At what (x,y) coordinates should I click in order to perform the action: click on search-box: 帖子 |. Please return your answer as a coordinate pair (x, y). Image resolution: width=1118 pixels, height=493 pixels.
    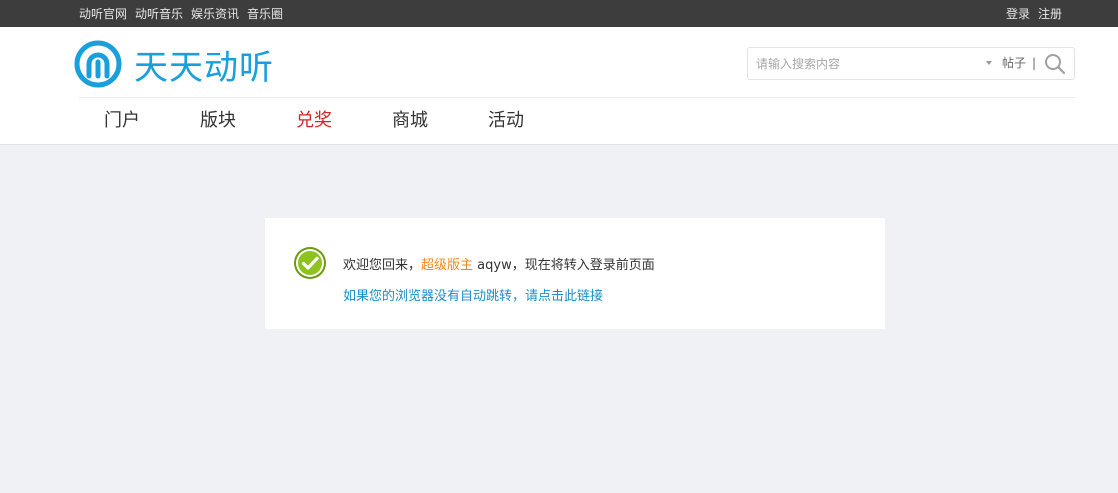
    Looking at the image, I should click on (911, 63).